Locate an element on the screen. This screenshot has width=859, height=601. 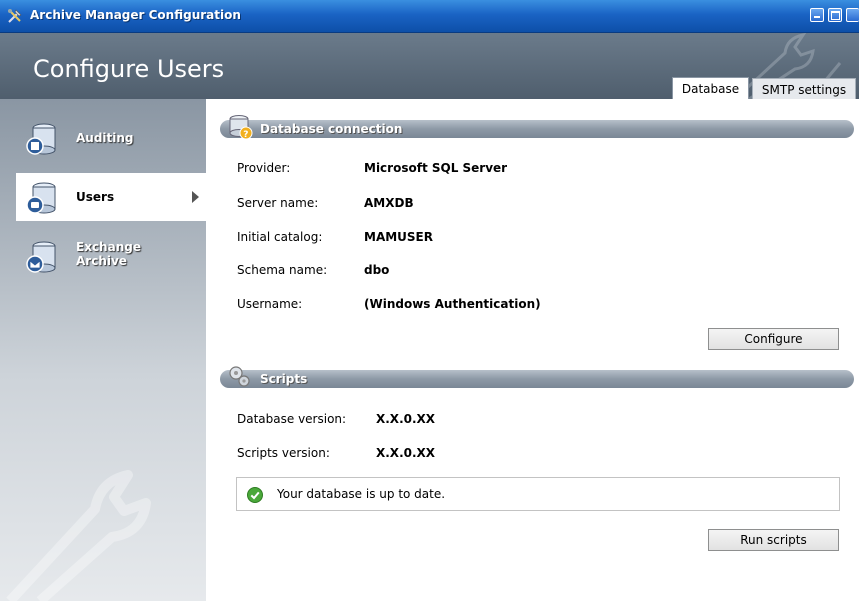
chevron-right-icon is located at coordinates (195, 197).